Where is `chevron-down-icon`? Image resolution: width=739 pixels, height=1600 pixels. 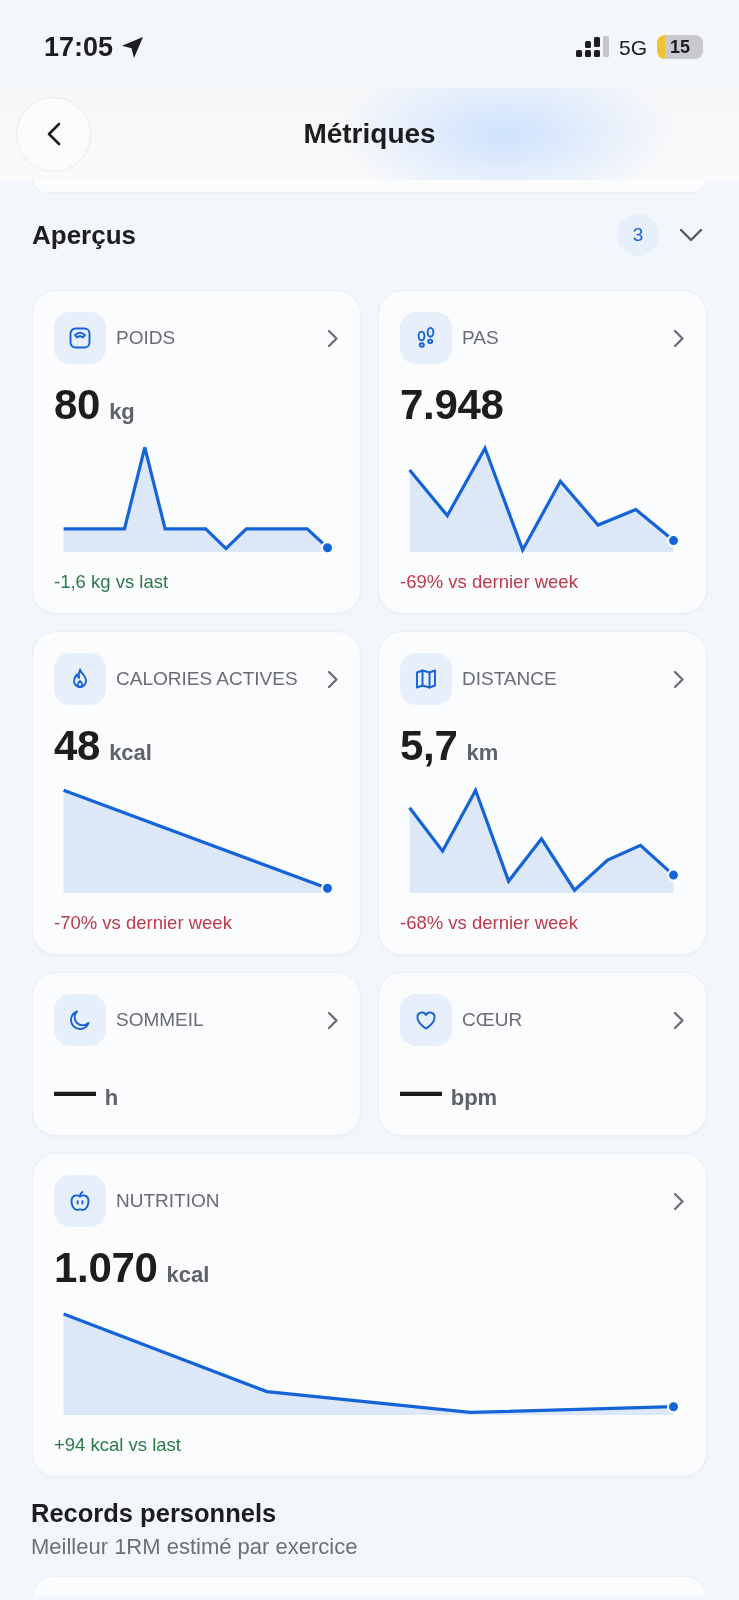 chevron-down-icon is located at coordinates (691, 235).